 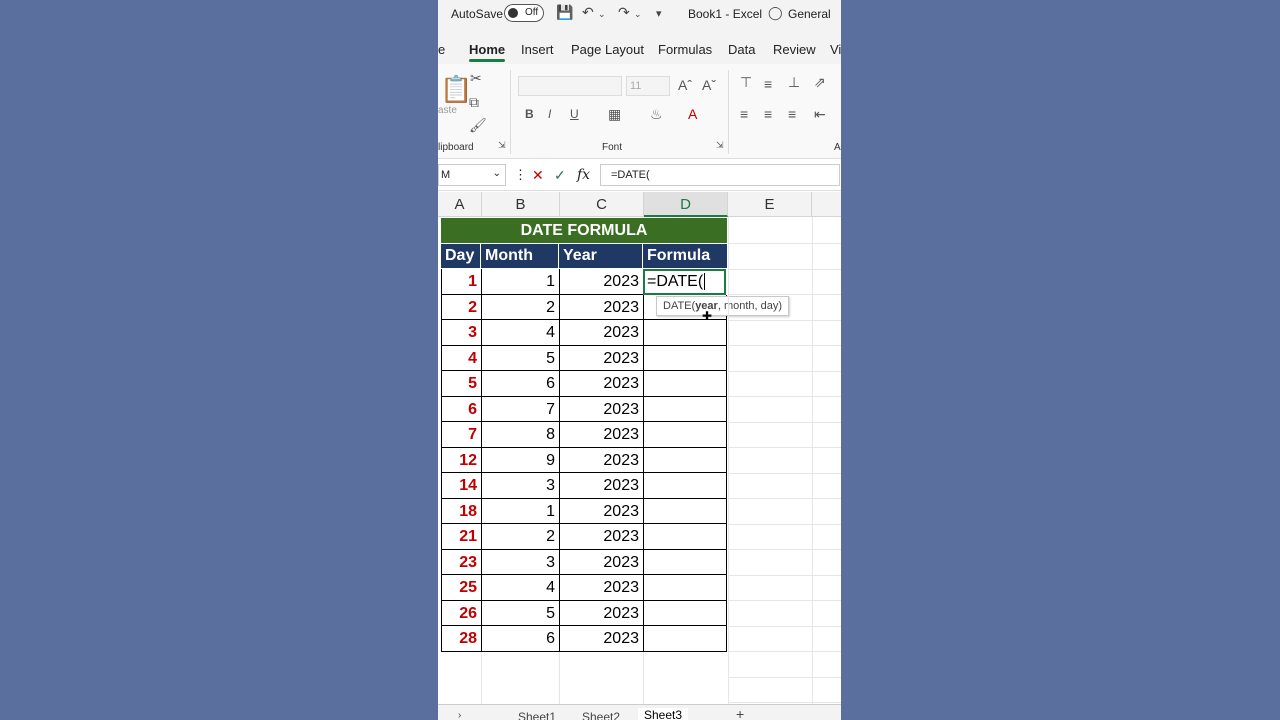 I want to click on tab-file: e, so click(x=441, y=49).